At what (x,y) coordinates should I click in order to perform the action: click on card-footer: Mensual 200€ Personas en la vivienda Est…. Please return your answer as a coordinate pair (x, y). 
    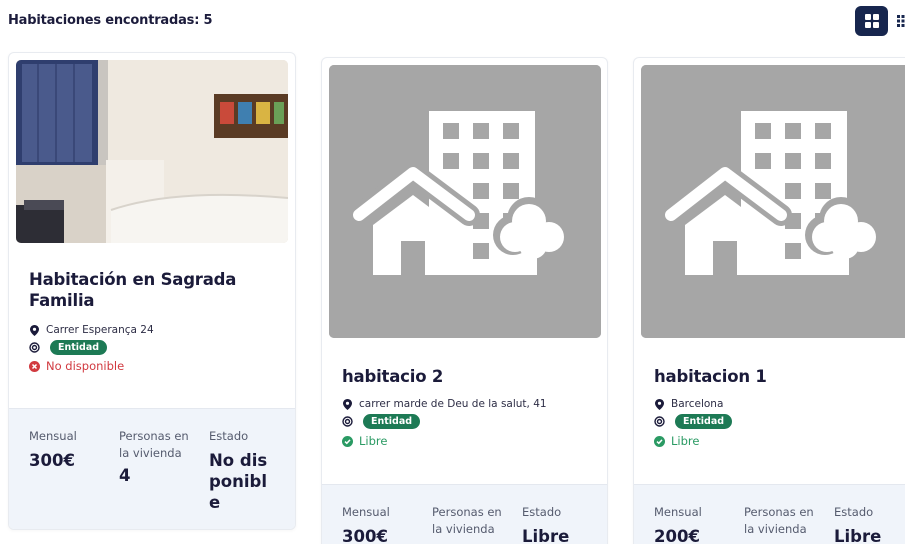
    Looking at the image, I should click on (769, 514).